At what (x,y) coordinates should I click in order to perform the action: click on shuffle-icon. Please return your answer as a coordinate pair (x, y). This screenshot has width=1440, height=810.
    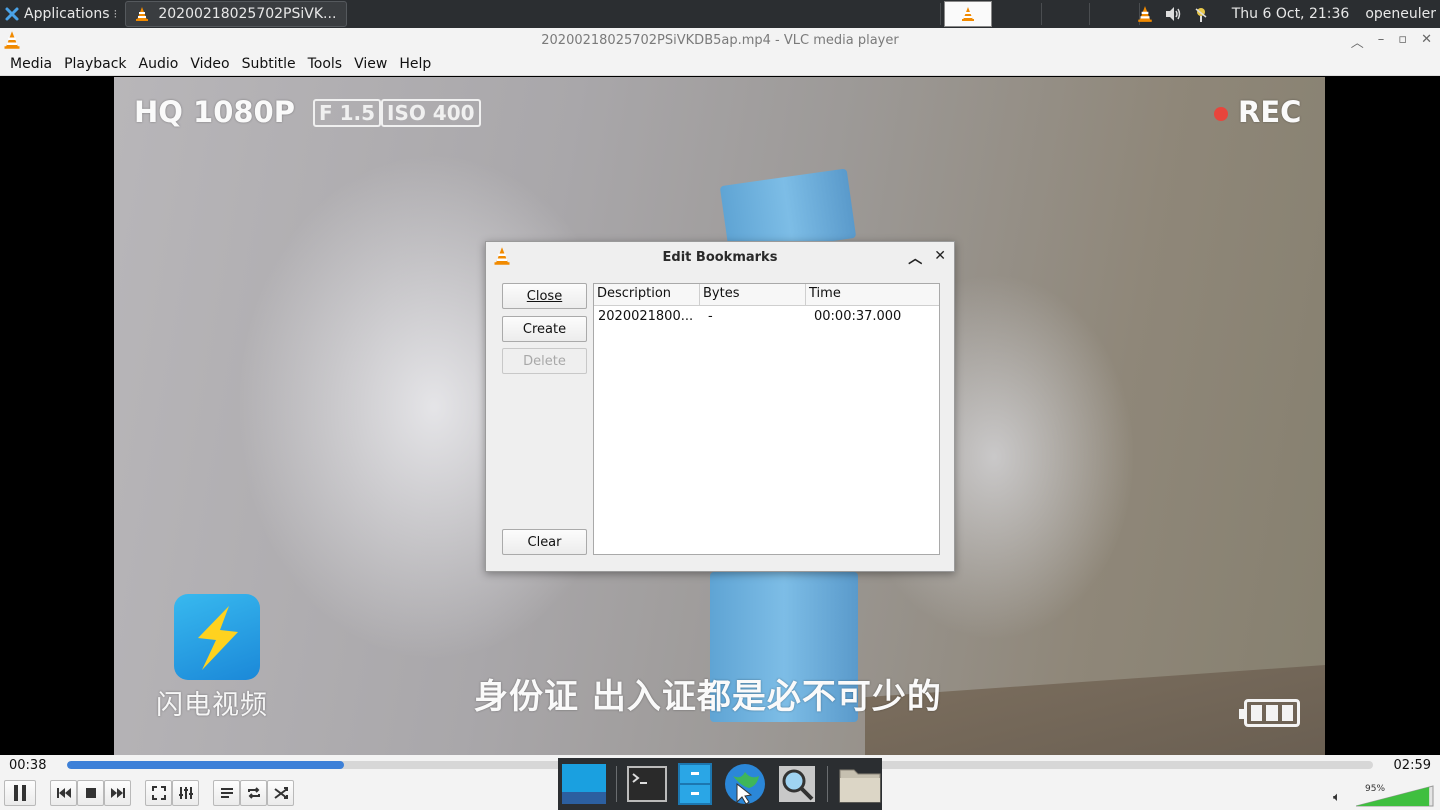
    Looking at the image, I should click on (280, 793).